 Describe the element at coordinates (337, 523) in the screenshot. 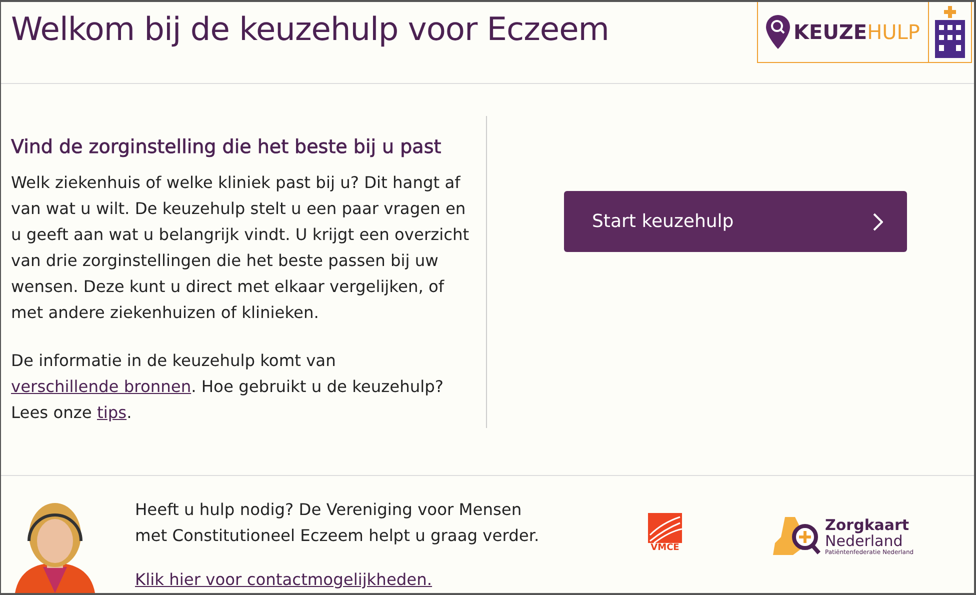

I see `help-text: Heeft u hulp nodig? De Vereniging voor Mensen met Constitutioneel Eczeem helpt u graag verder.` at that location.